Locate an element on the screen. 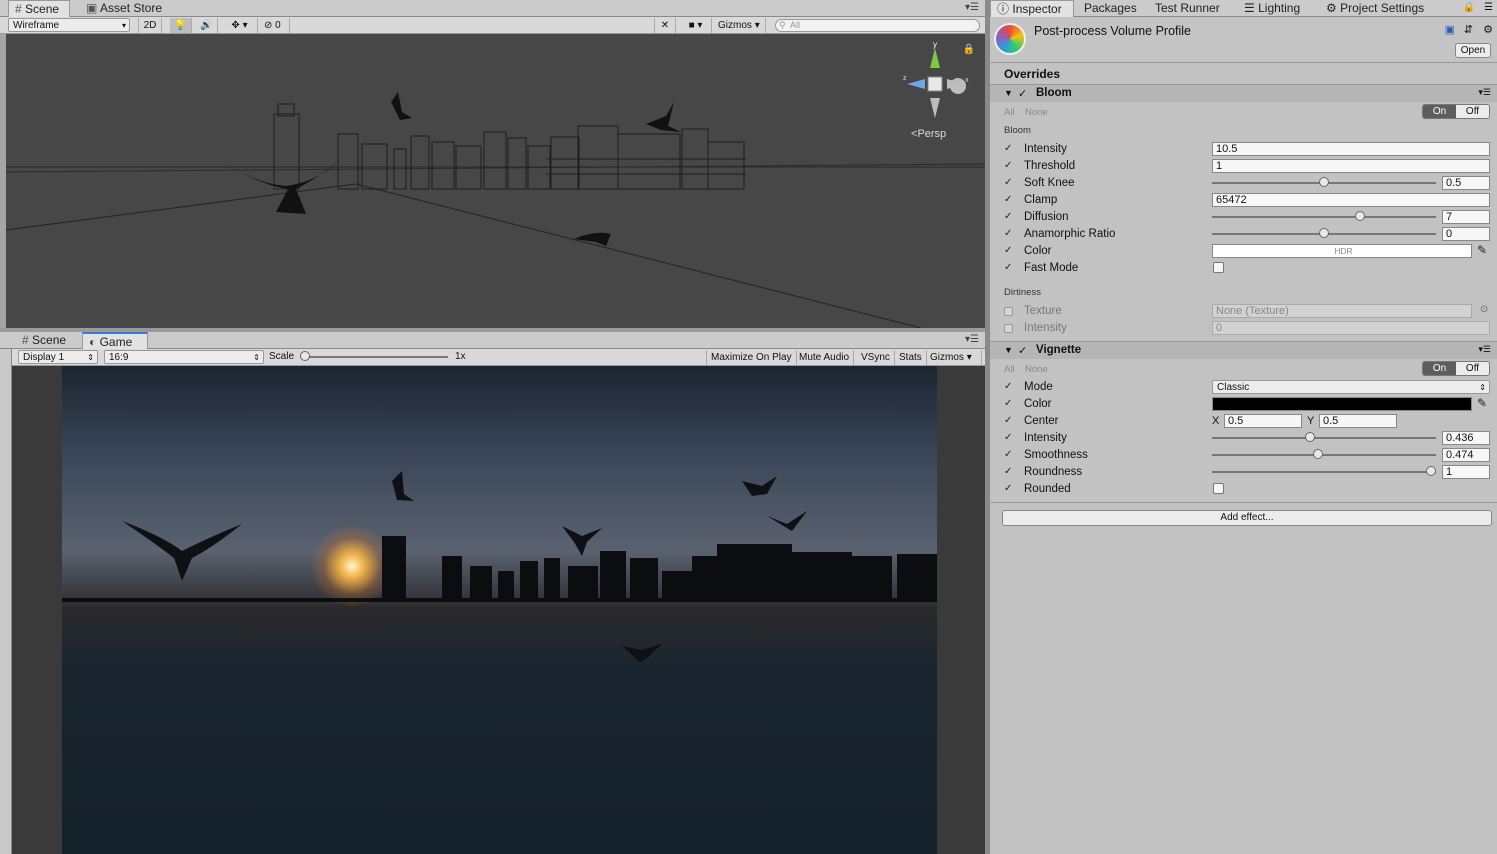  mute-audio-button: Mute Audio is located at coordinates (825, 357).